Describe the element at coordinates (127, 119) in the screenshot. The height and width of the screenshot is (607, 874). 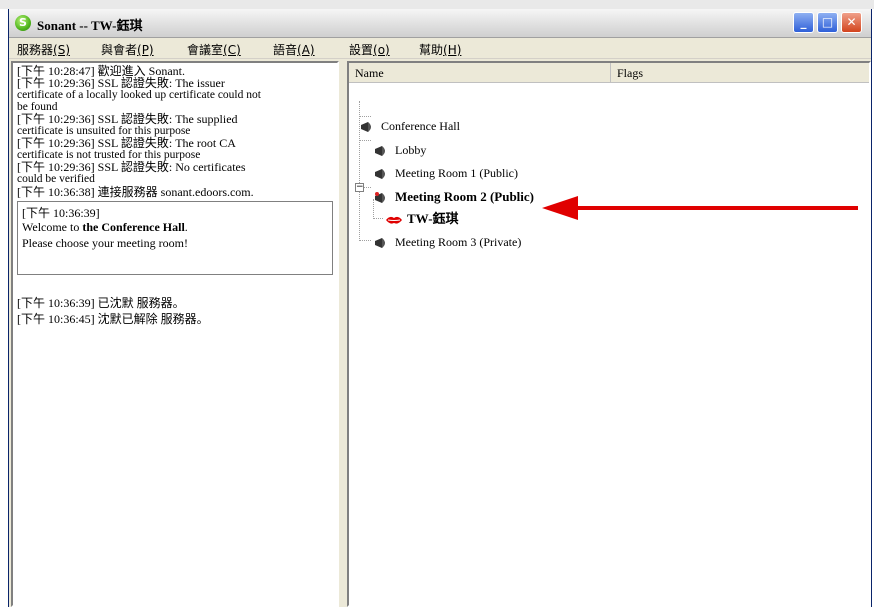
I see `log-line: [下午 10:29:36] SSL 認證失敗: The supplied` at that location.